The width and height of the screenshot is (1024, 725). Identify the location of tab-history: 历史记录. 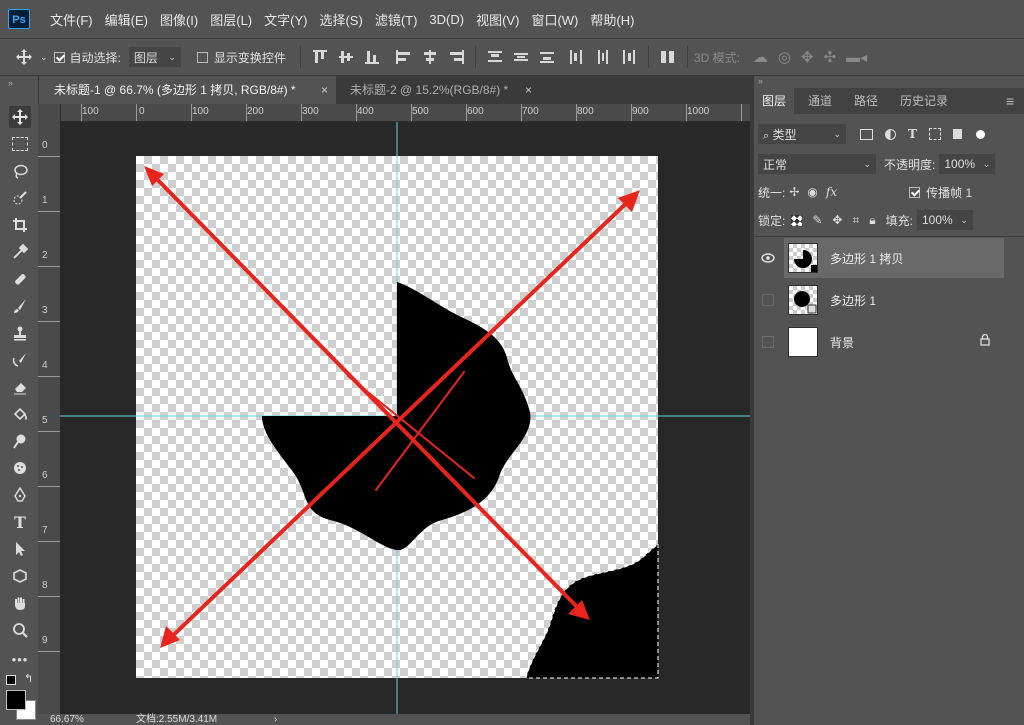
(924, 101).